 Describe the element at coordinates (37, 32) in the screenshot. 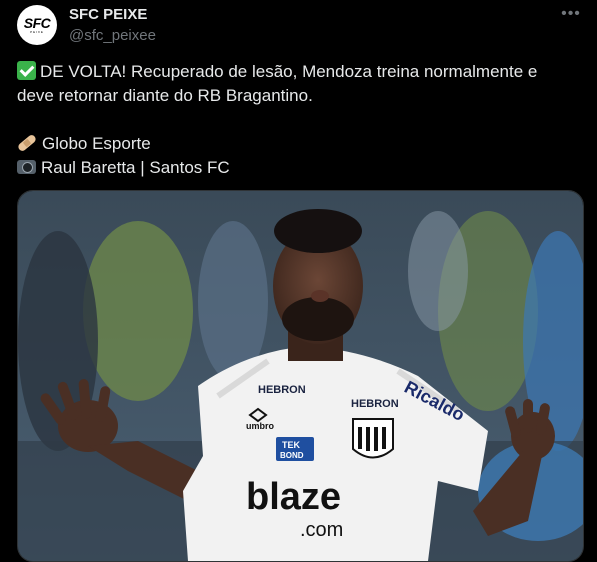

I see `avatar-logo-subtext: PEIXE` at that location.